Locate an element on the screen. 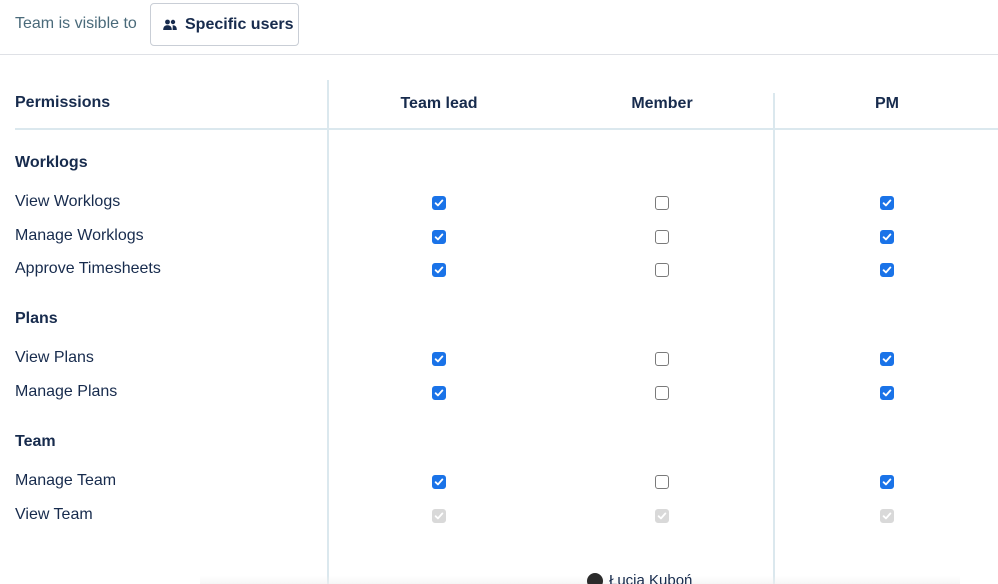 The width and height of the screenshot is (998, 584). visibility-label: Team is visible to is located at coordinates (76, 23).